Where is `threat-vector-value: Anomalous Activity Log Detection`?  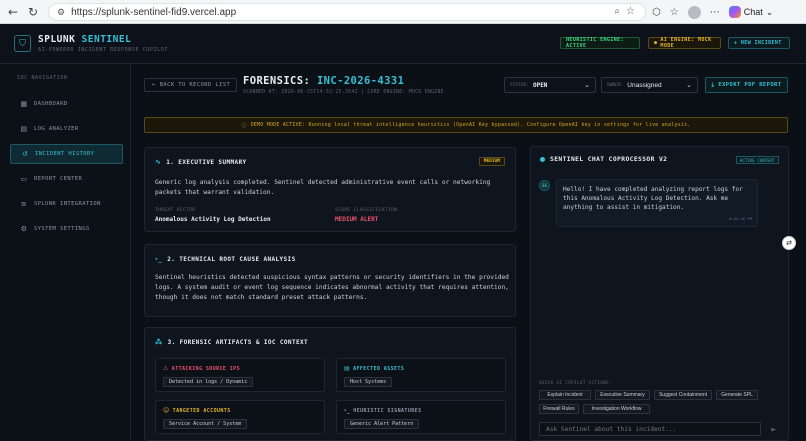
threat-vector-value: Anomalous Activity Log Detection is located at coordinates (213, 219).